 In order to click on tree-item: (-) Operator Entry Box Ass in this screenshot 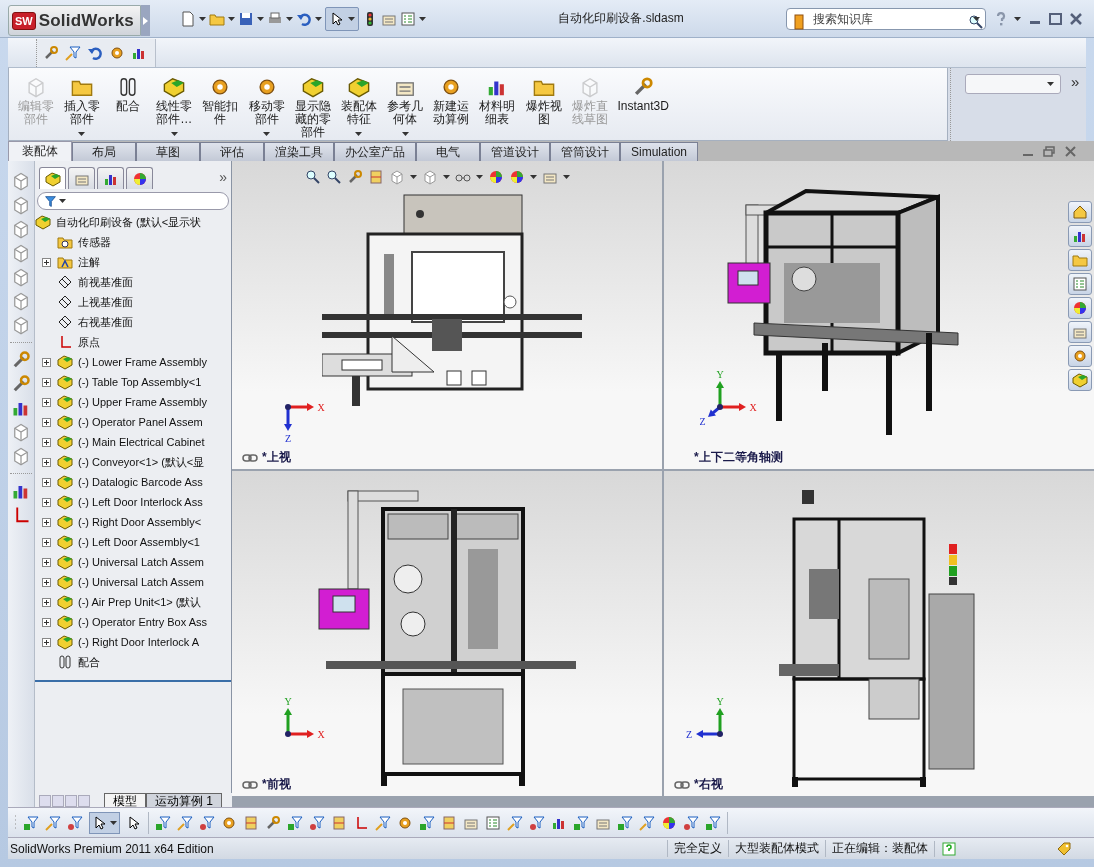, I will do `click(142, 622)`.